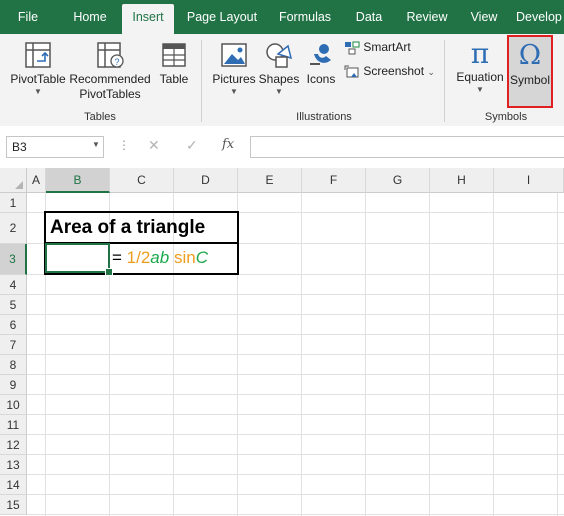  I want to click on row-header-8: 8, so click(13, 365).